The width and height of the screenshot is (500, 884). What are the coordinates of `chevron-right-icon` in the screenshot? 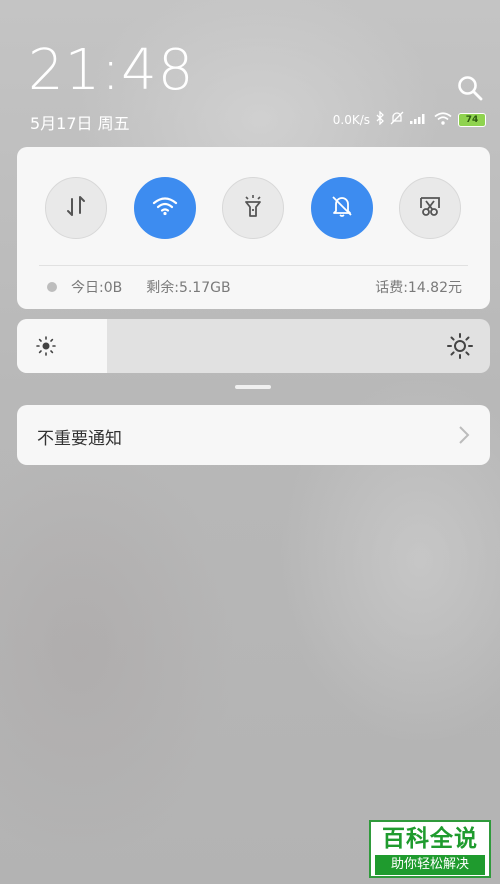 It's located at (464, 437).